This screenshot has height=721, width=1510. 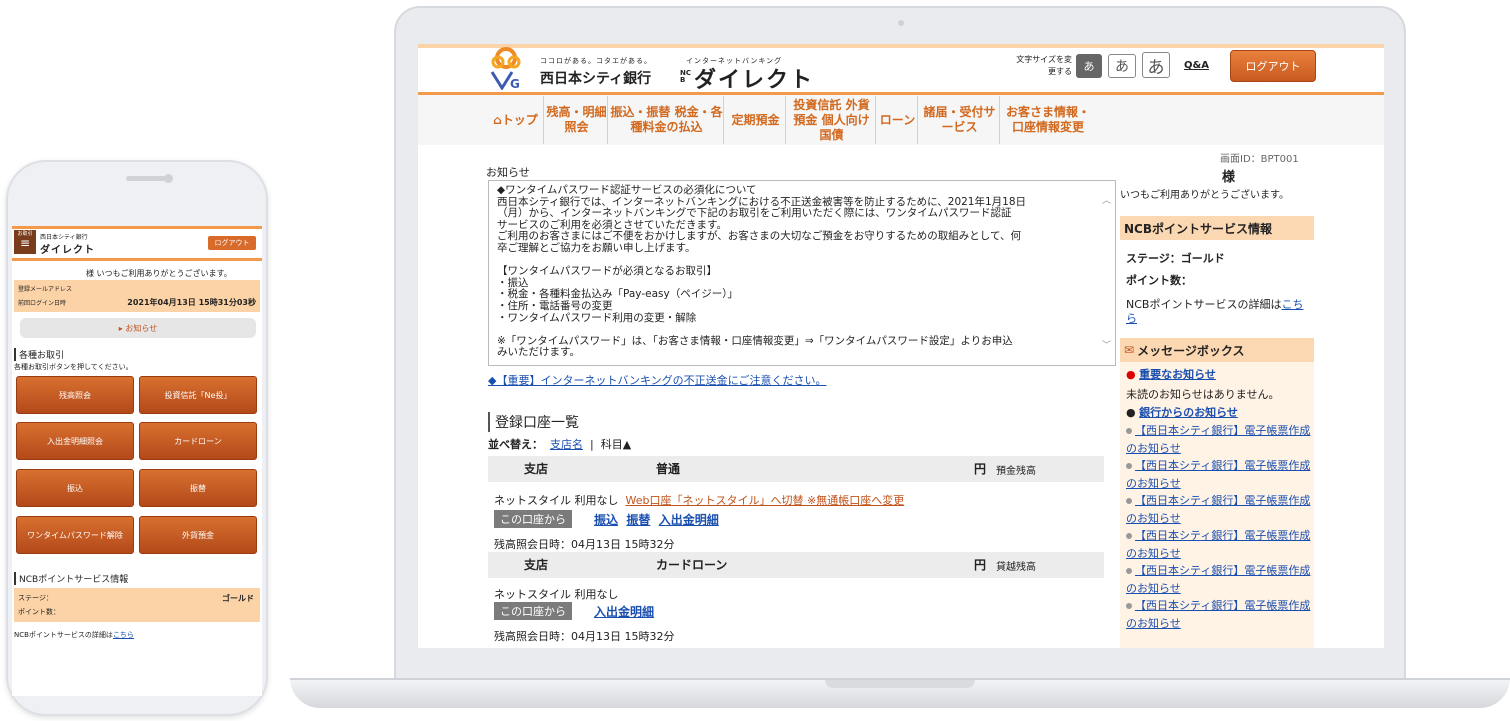 I want to click on phone-ncb-link: こちら, so click(x=123, y=635).